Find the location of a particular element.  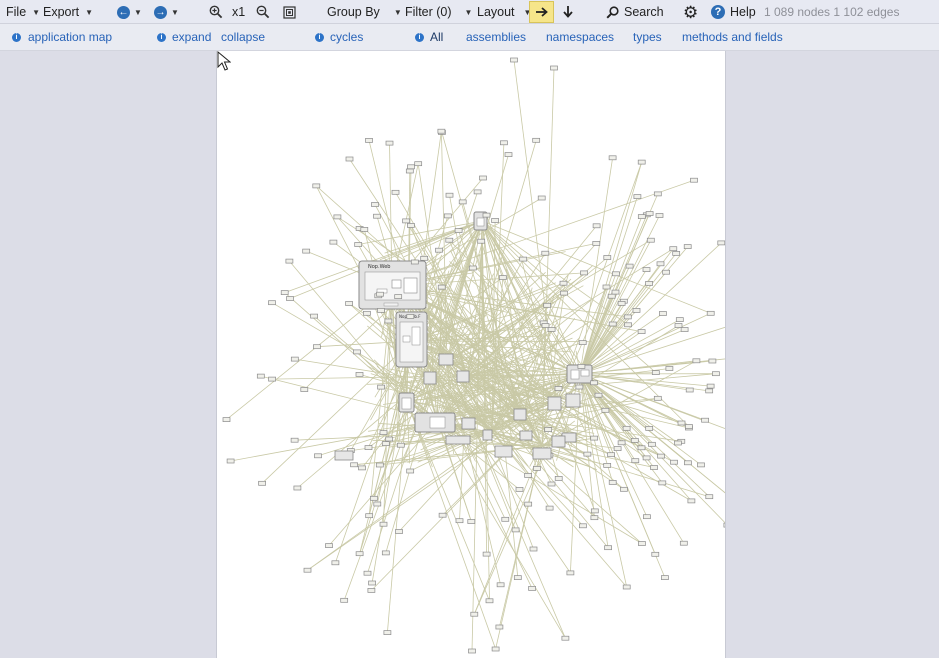

help-button: ? Help is located at coordinates (733, 12).